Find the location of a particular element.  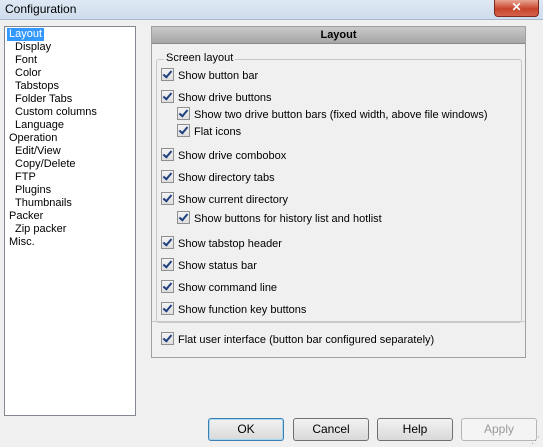

checkbox-show-tabstop-header: Show tabstop header is located at coordinates (221, 243).